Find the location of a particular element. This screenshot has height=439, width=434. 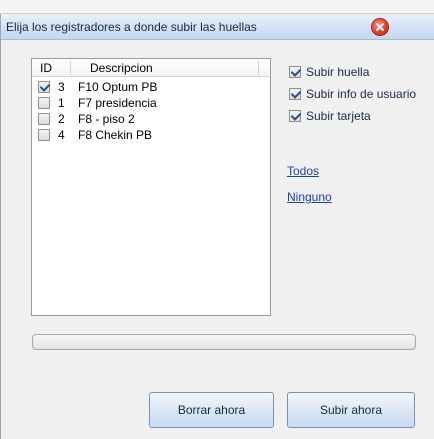

list-item: 4 F8 Chekin PB is located at coordinates (151, 135).